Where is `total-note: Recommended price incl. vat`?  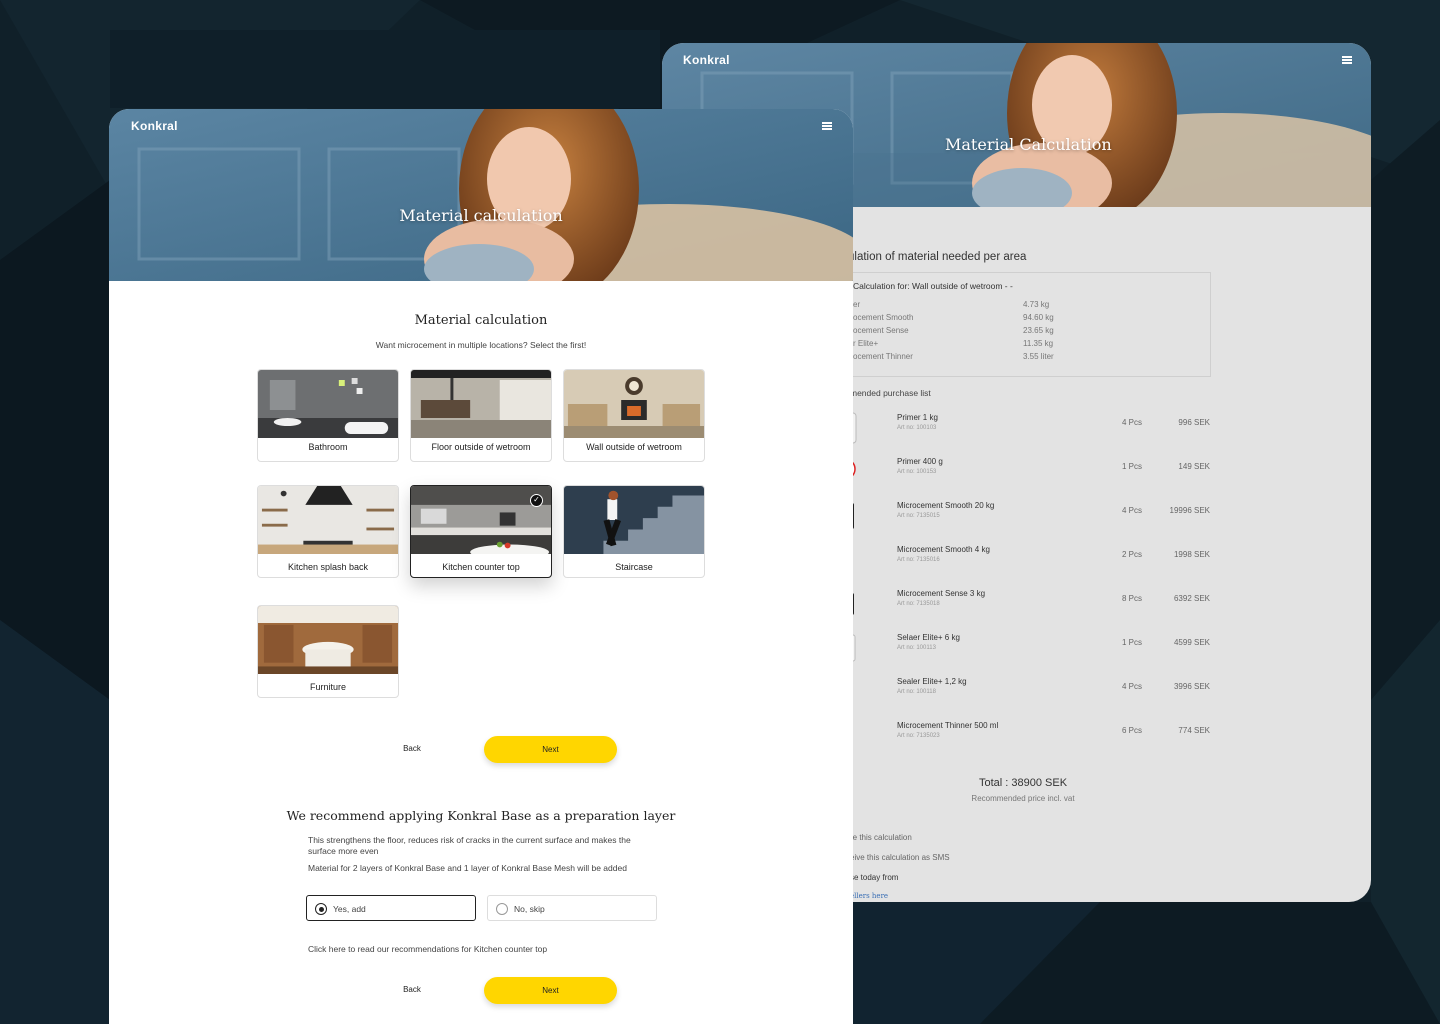 total-note: Recommended price incl. vat is located at coordinates (1023, 798).